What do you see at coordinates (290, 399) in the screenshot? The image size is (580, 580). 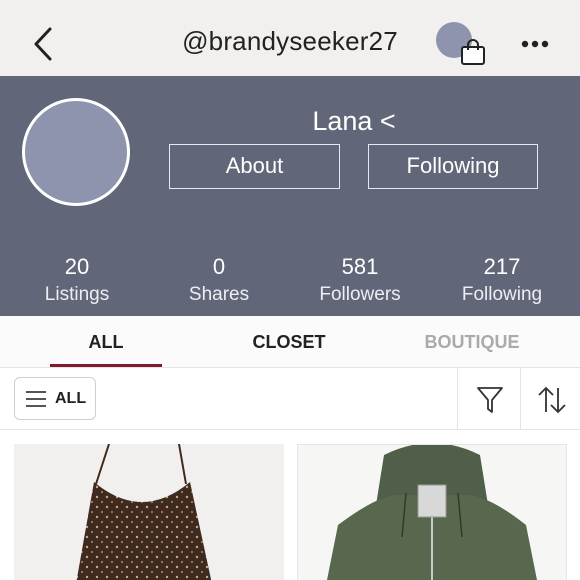 I see `filter-bar: ALL` at bounding box center [290, 399].